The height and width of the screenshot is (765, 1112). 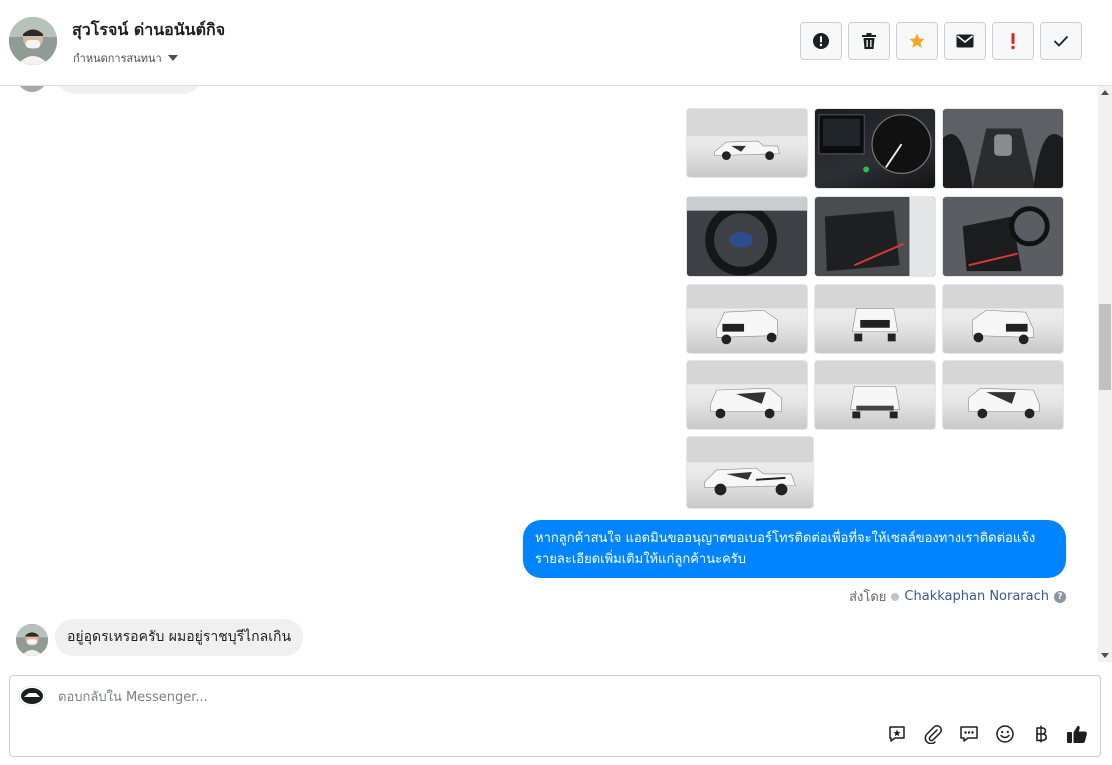 I want to click on quick-replies-button, so click(x=969, y=734).